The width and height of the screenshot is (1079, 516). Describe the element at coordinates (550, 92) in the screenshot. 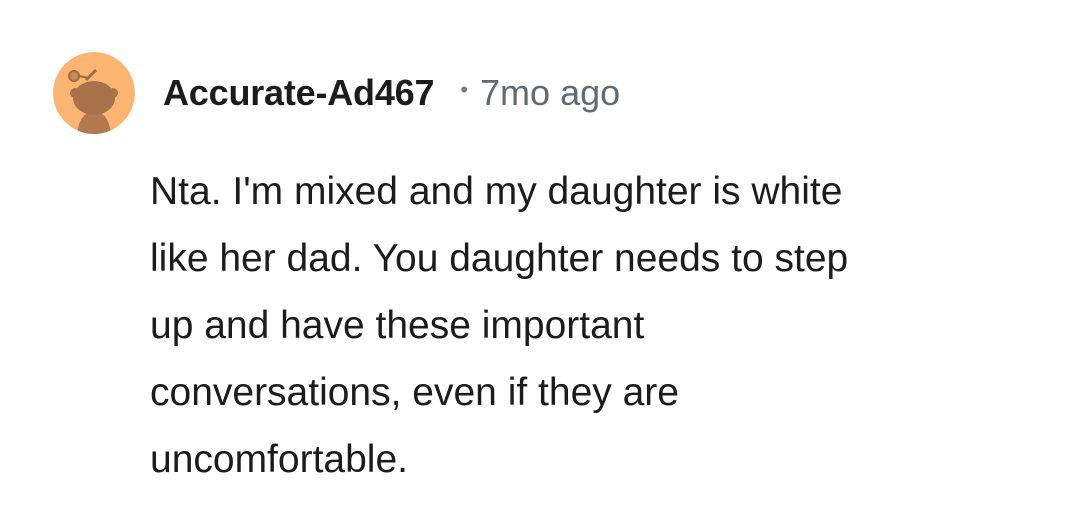

I see `comment-timestamp: 7mo ago` at that location.